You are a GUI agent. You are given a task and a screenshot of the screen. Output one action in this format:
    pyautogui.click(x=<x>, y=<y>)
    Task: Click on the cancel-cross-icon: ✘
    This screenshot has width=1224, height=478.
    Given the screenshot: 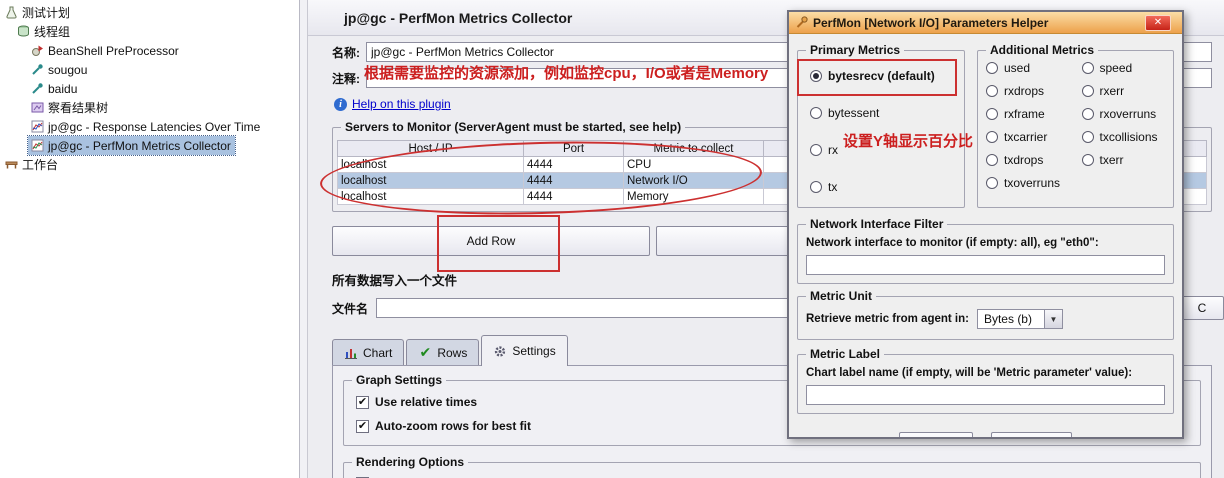 What is the action you would take?
    pyautogui.click(x=1010, y=438)
    